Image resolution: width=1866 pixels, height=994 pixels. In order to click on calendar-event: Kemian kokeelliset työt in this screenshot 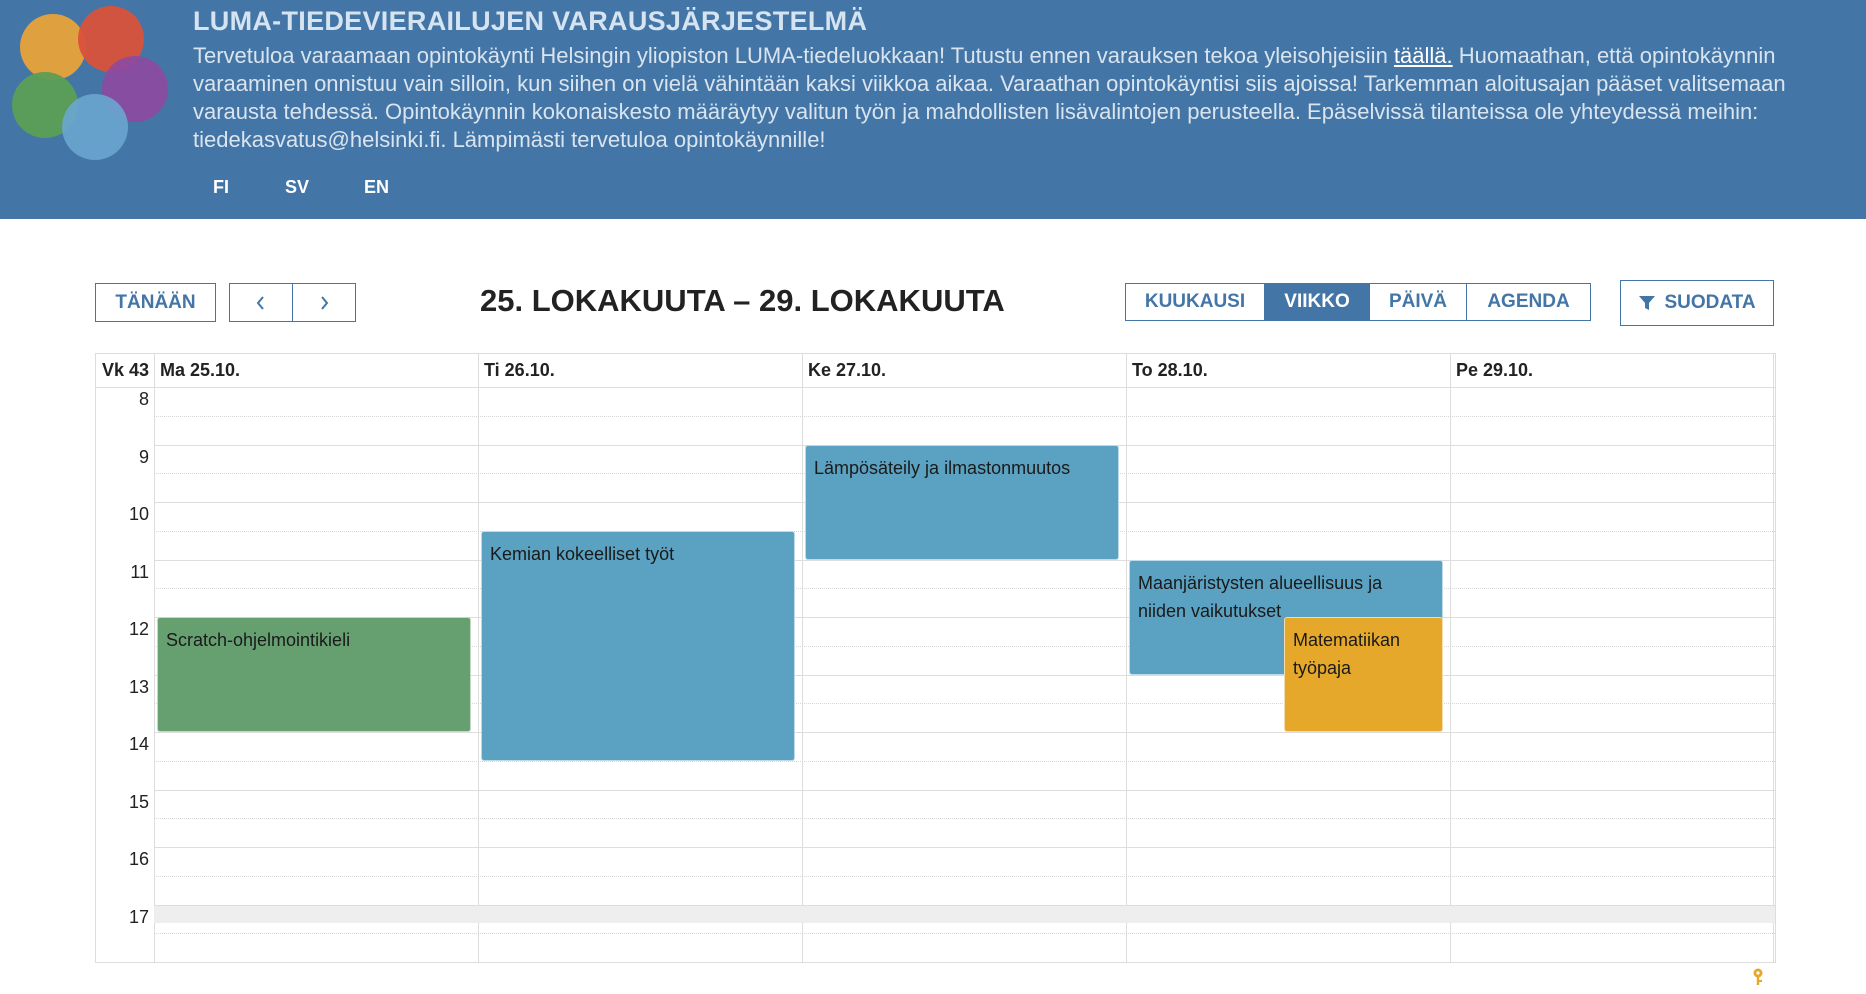, I will do `click(638, 645)`.